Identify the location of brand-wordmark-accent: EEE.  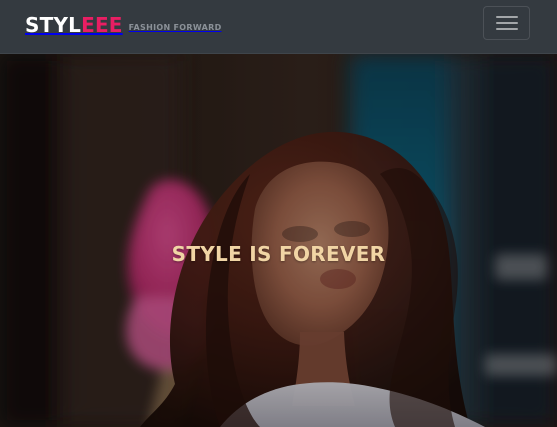
(102, 25).